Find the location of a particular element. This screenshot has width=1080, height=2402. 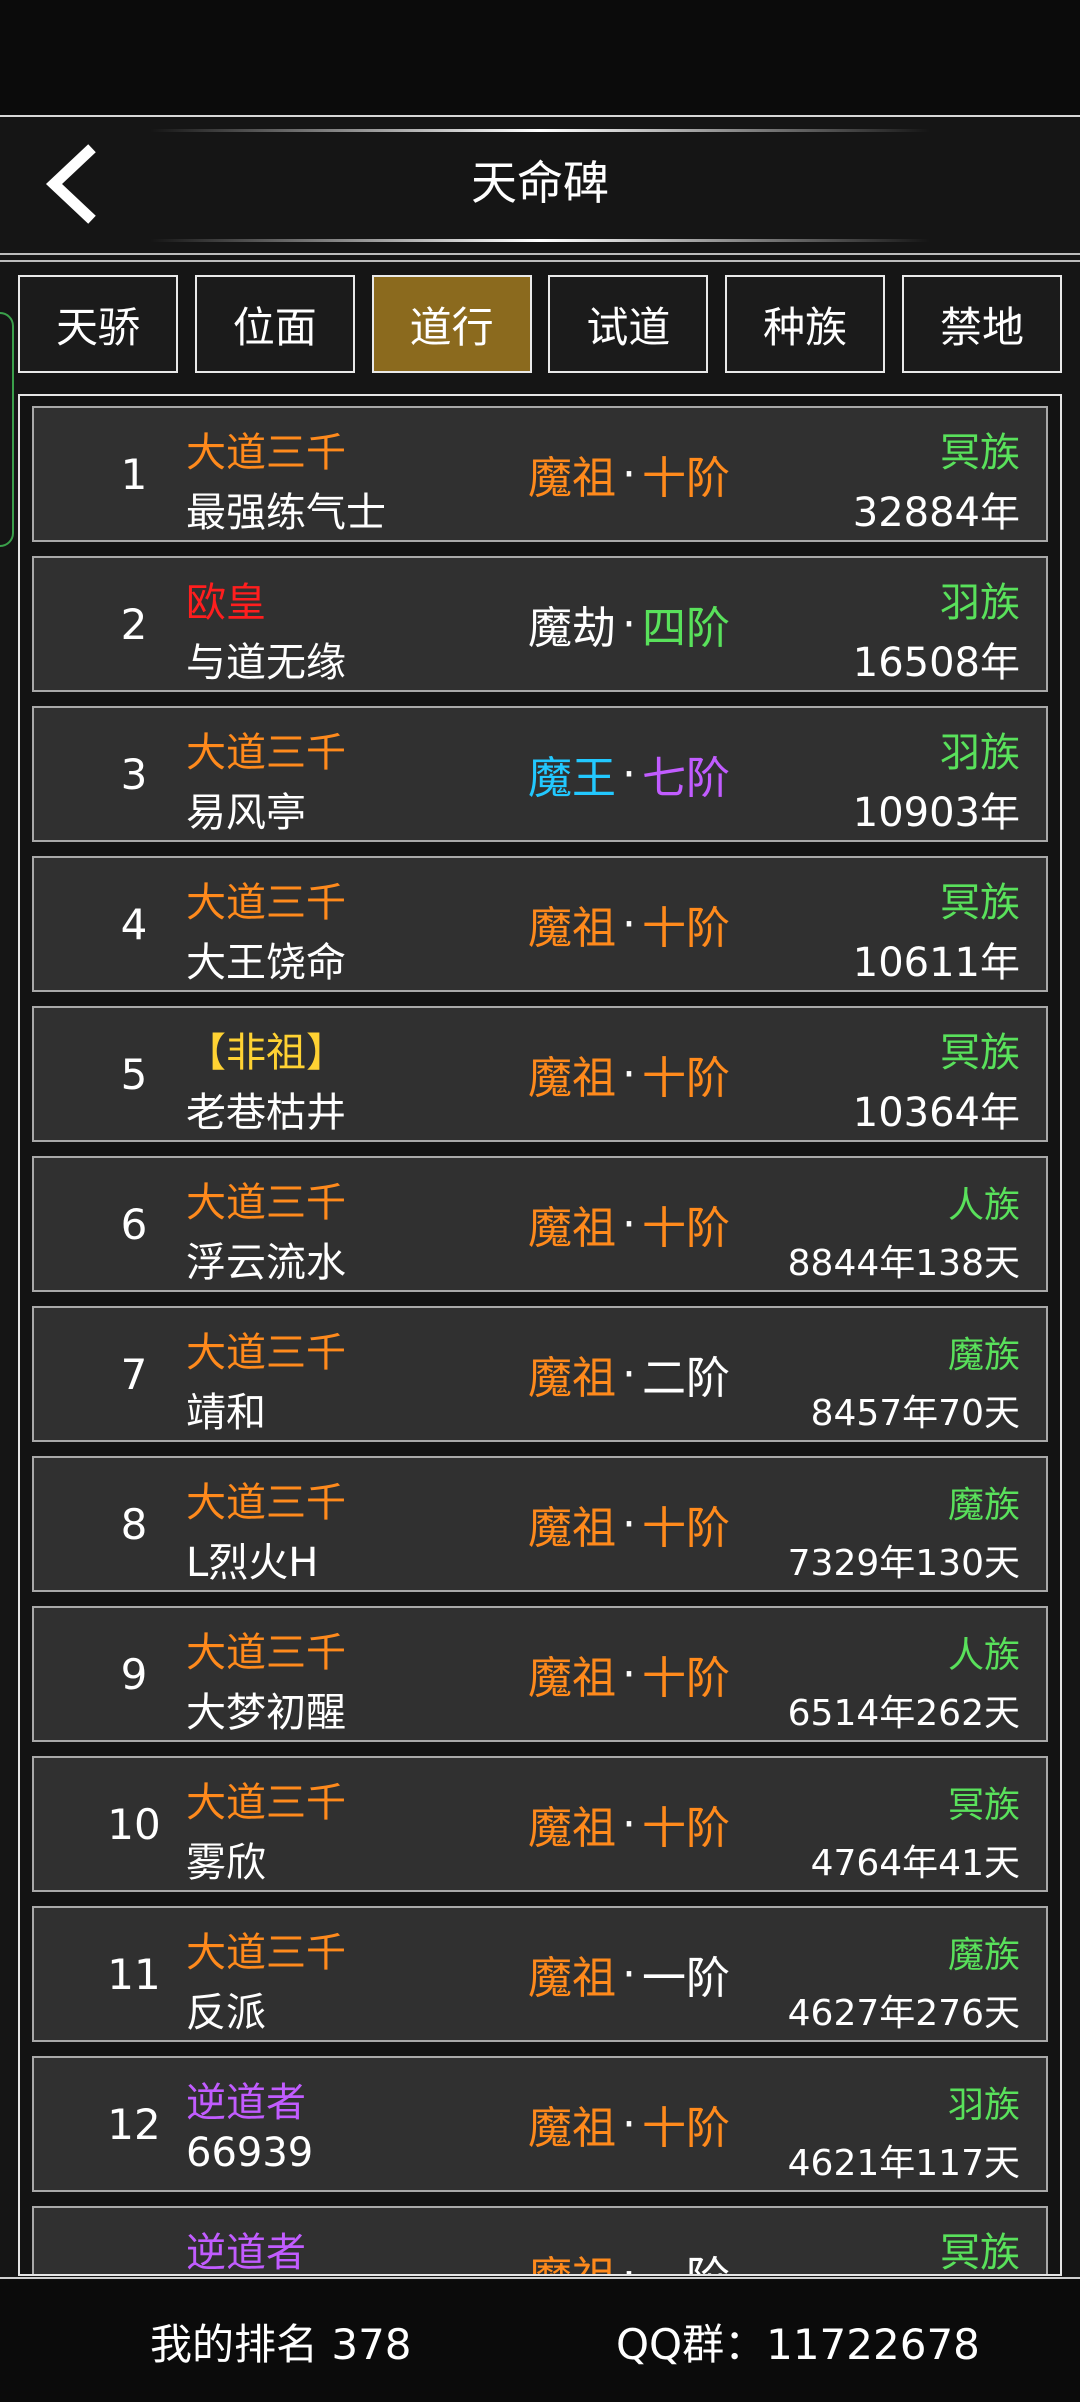

cultivation-age: 4627年276天 is located at coordinates (903, 2013).